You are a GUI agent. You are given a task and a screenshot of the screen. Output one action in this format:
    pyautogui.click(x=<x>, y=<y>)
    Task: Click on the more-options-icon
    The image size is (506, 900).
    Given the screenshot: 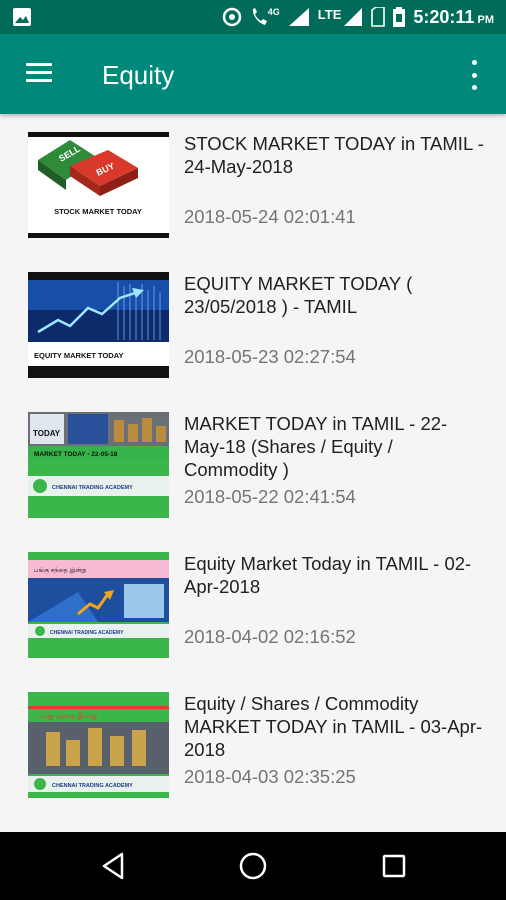 What is the action you would take?
    pyautogui.click(x=474, y=75)
    